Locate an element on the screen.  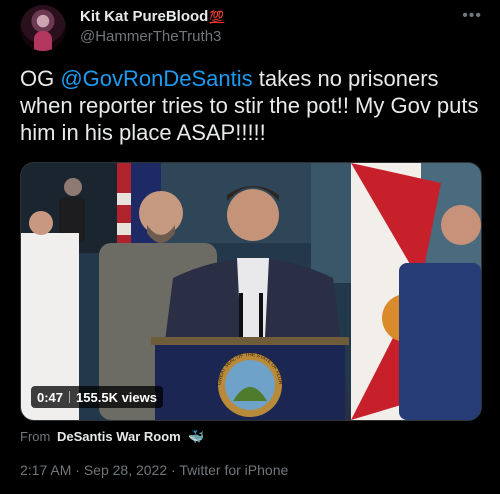
source-attribution: From DeSantis War Room 🐳 is located at coordinates (112, 437).